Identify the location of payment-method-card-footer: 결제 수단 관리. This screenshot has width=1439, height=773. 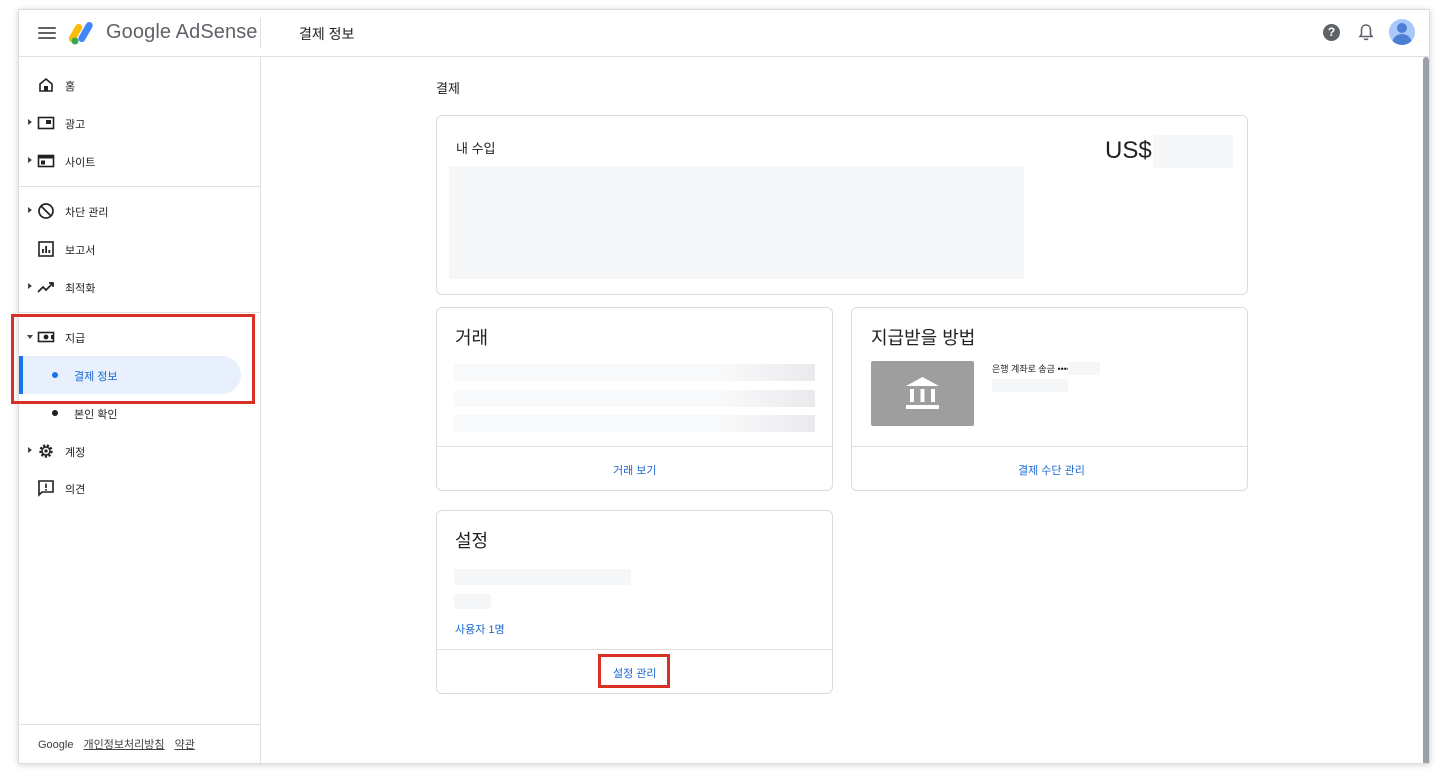
(1049, 468).